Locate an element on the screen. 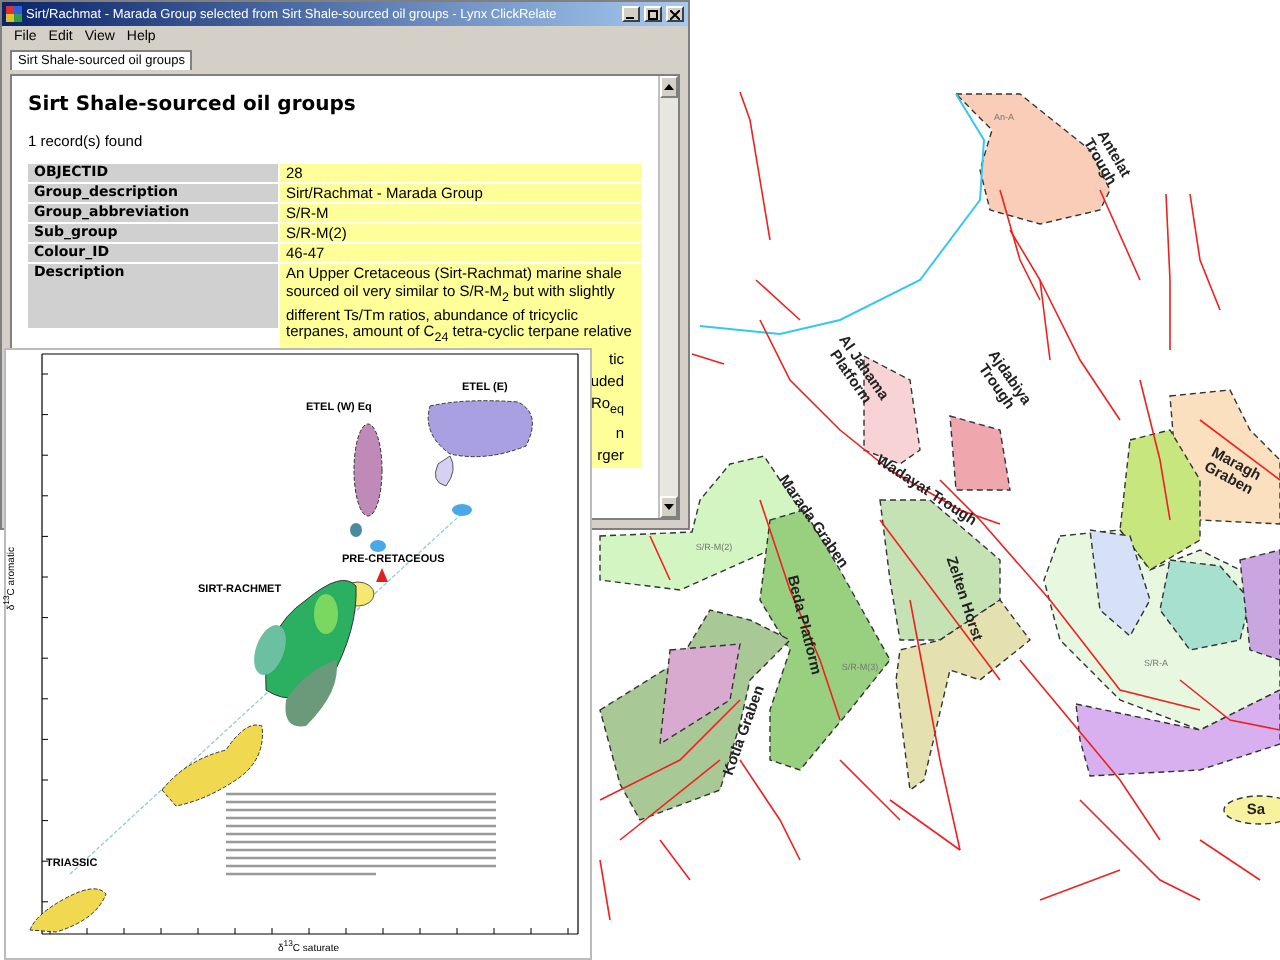  close-button is located at coordinates (675, 14).